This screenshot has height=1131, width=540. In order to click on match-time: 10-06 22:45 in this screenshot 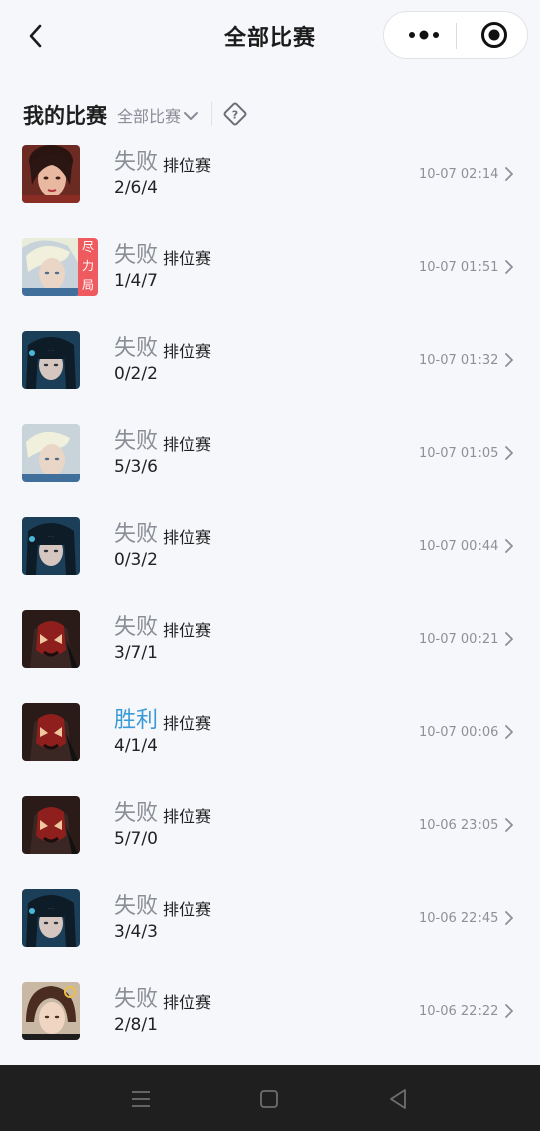, I will do `click(459, 918)`.